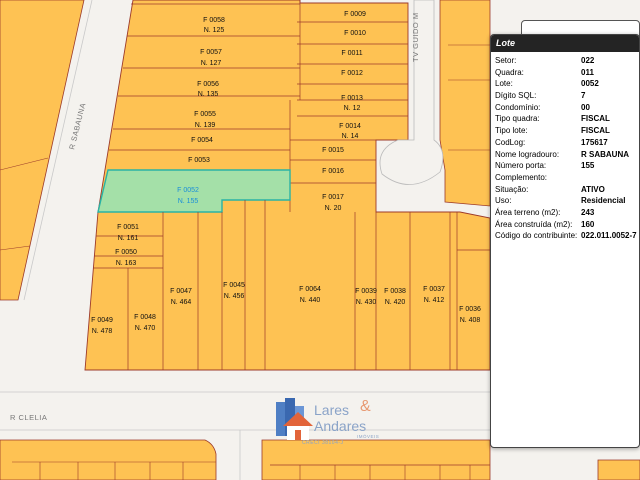 The height and width of the screenshot is (480, 640). What do you see at coordinates (395, 291) in the screenshot?
I see `lot-id: F 0038` at bounding box center [395, 291].